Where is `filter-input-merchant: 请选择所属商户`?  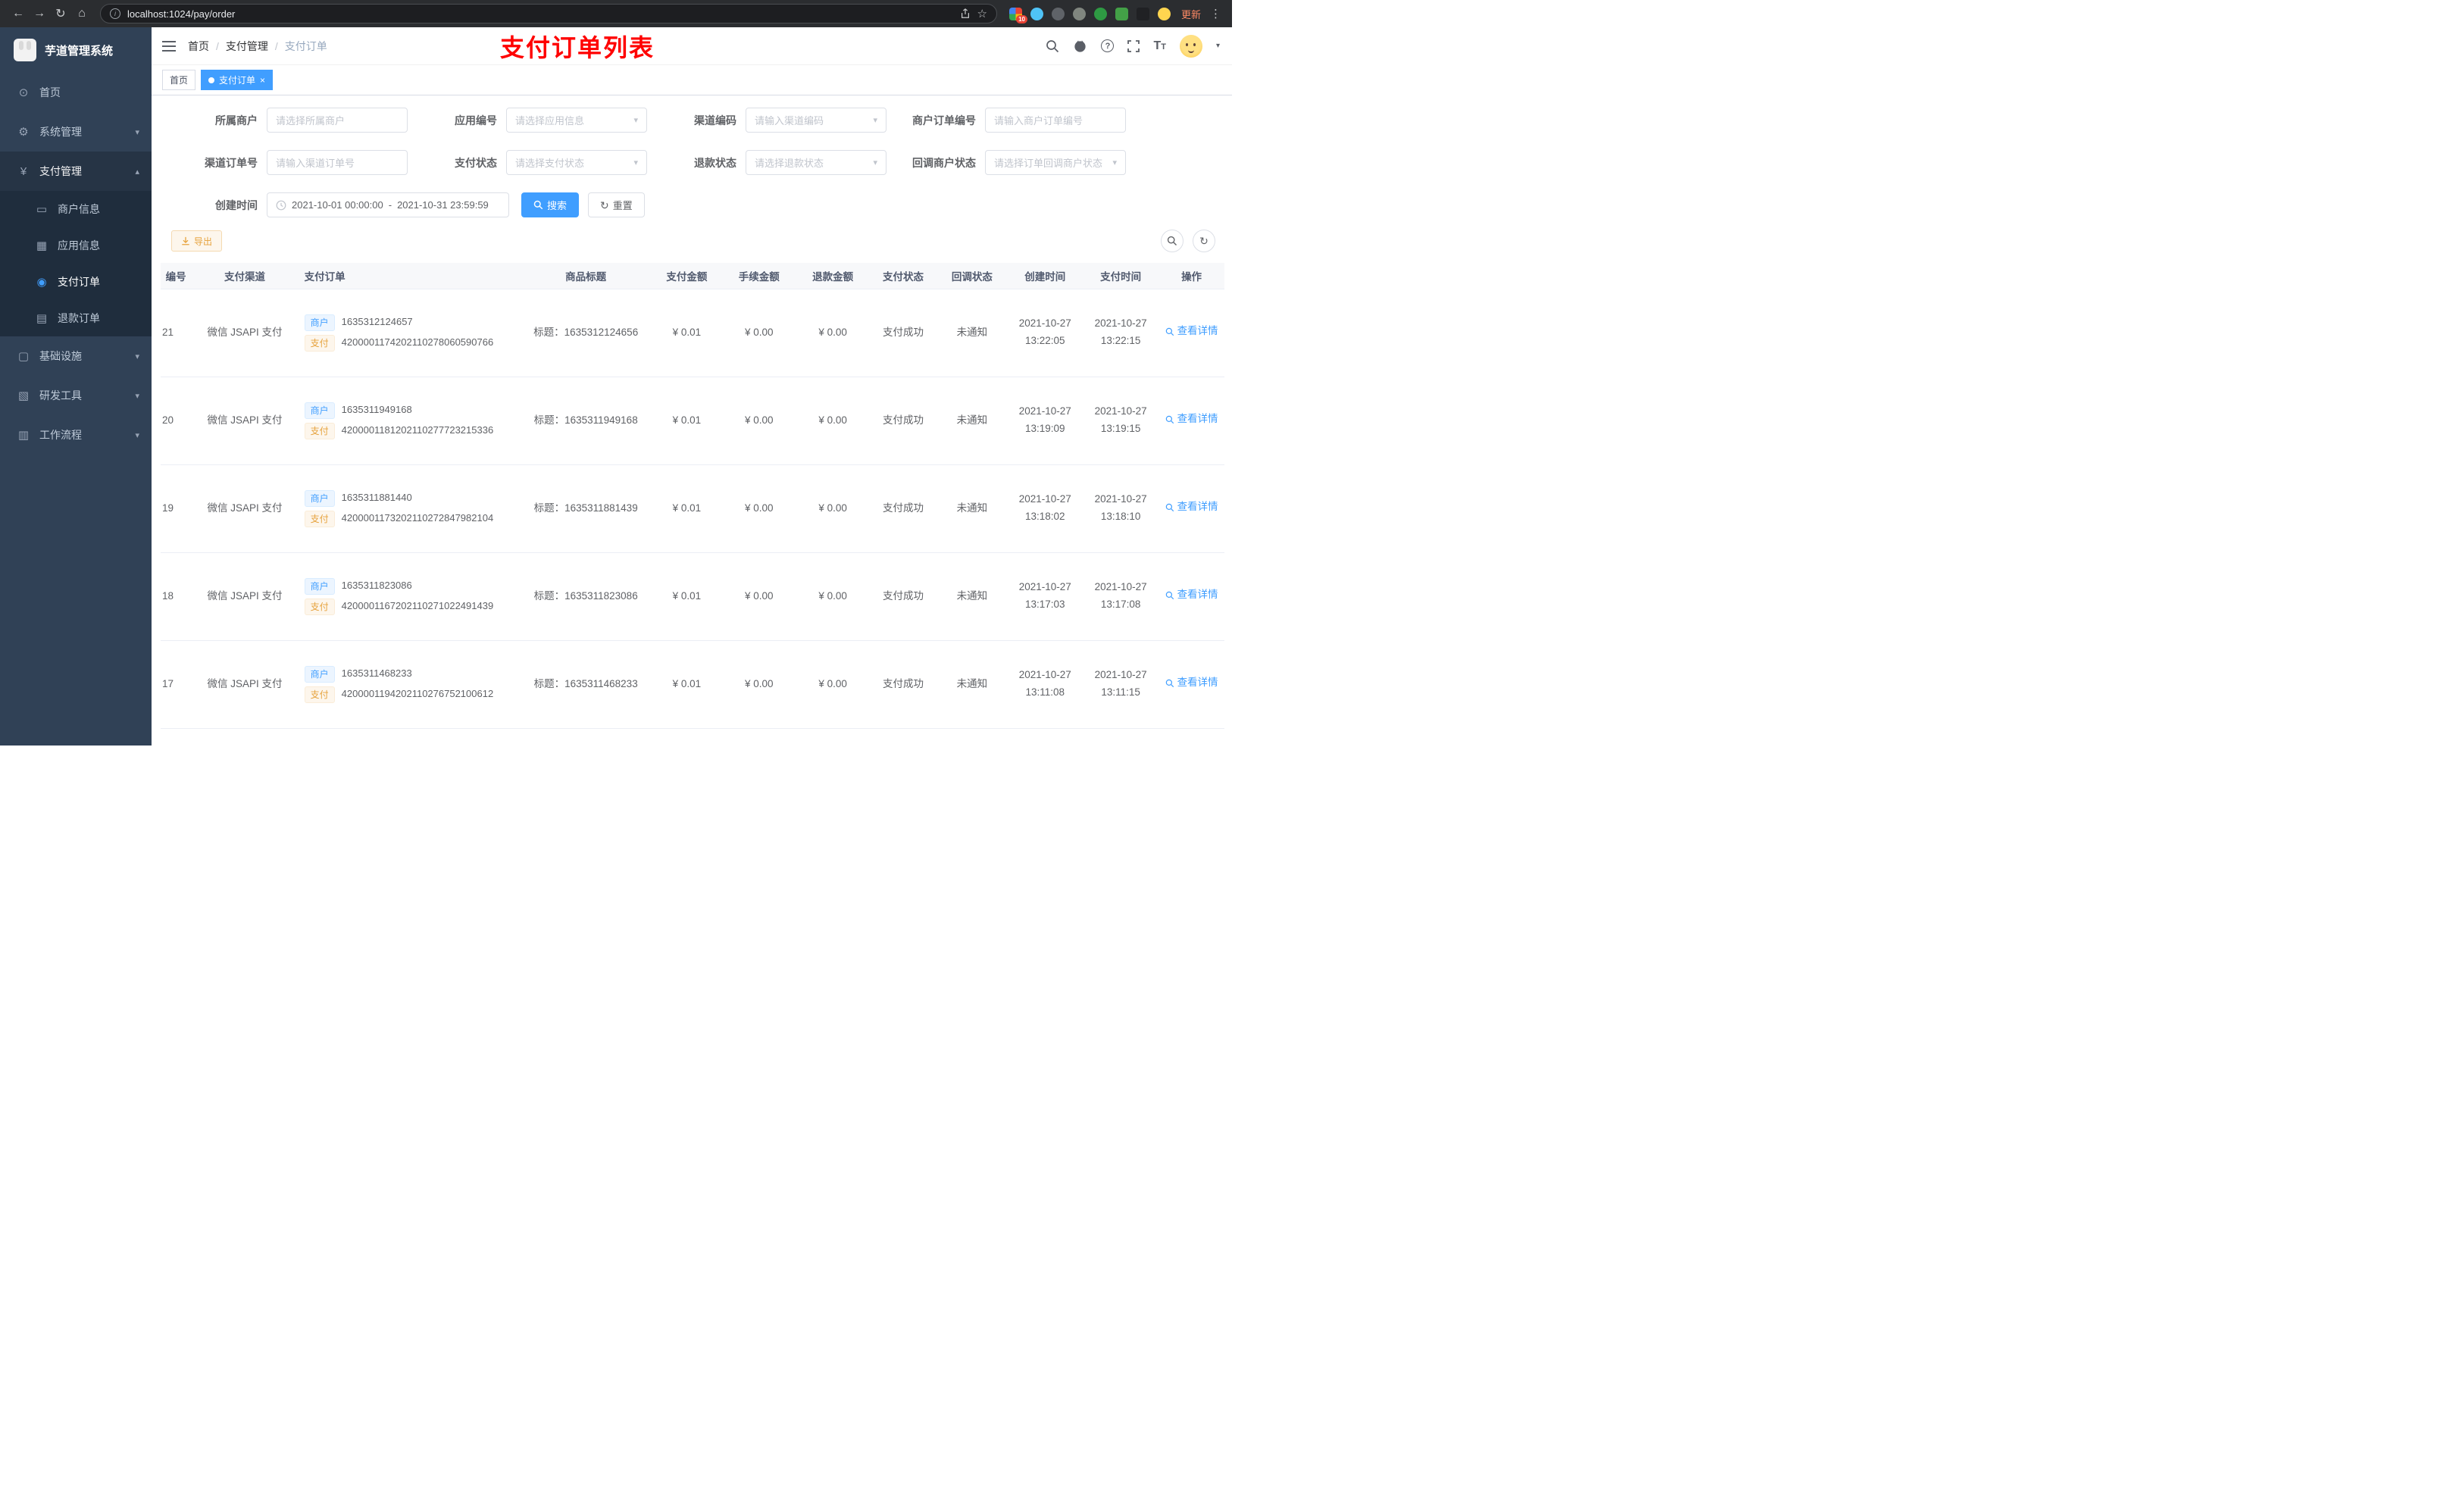 filter-input-merchant: 请选择所属商户 is located at coordinates (337, 120).